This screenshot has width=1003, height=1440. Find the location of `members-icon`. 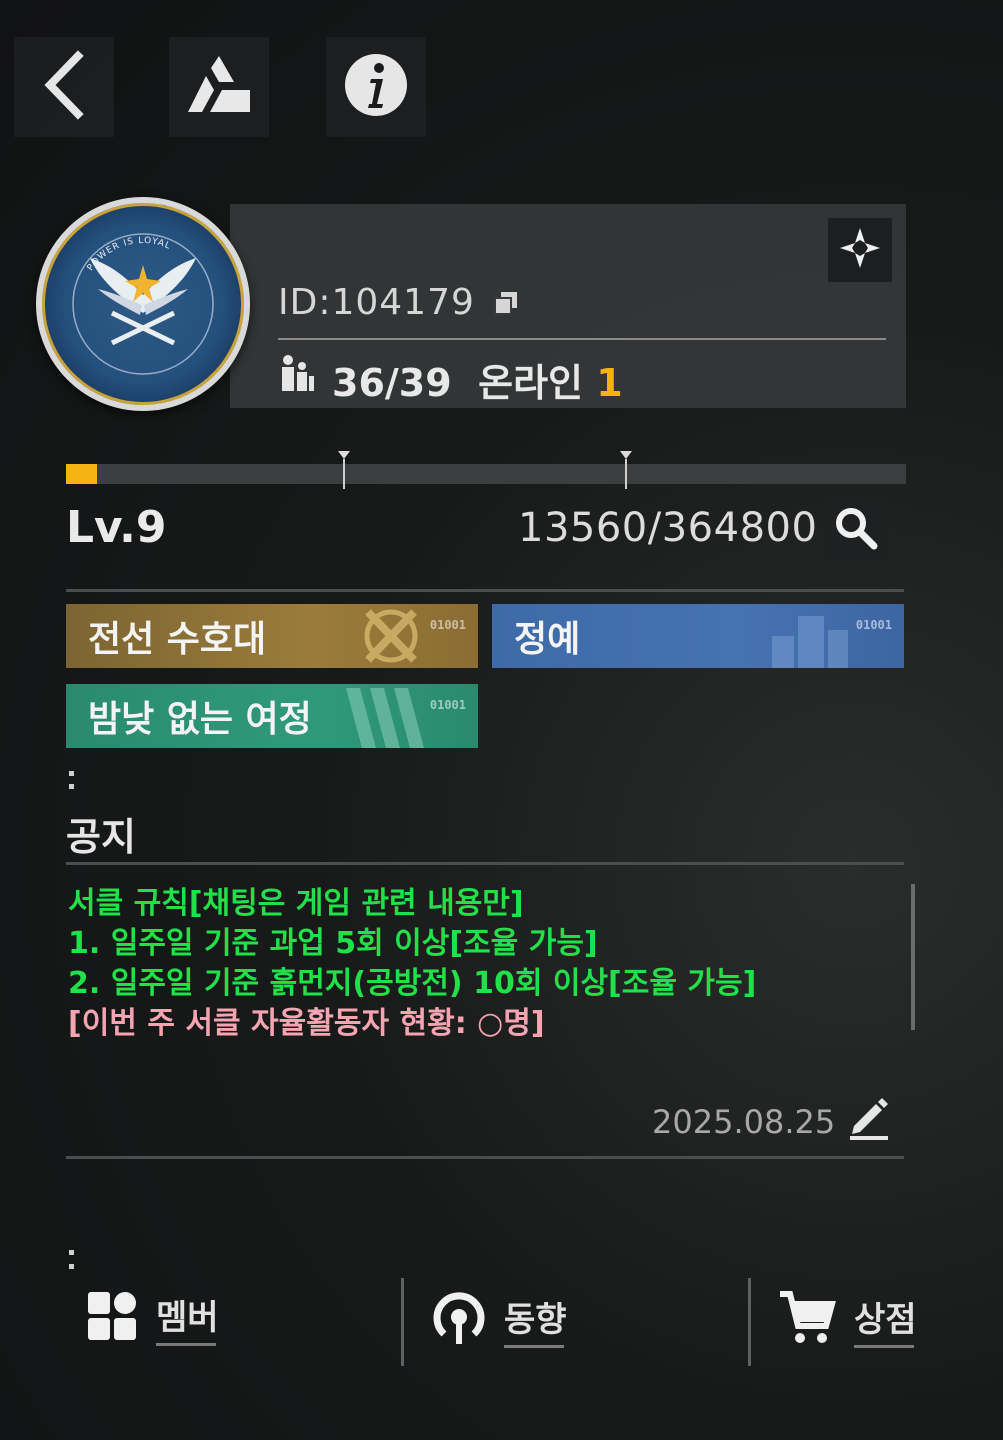

members-icon is located at coordinates (296, 376).